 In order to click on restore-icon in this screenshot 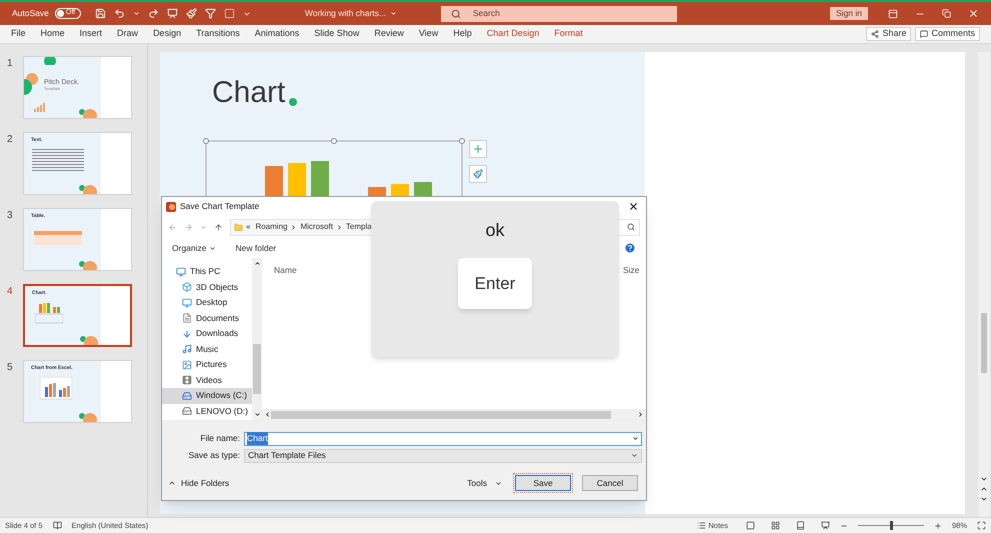, I will do `click(946, 13)`.